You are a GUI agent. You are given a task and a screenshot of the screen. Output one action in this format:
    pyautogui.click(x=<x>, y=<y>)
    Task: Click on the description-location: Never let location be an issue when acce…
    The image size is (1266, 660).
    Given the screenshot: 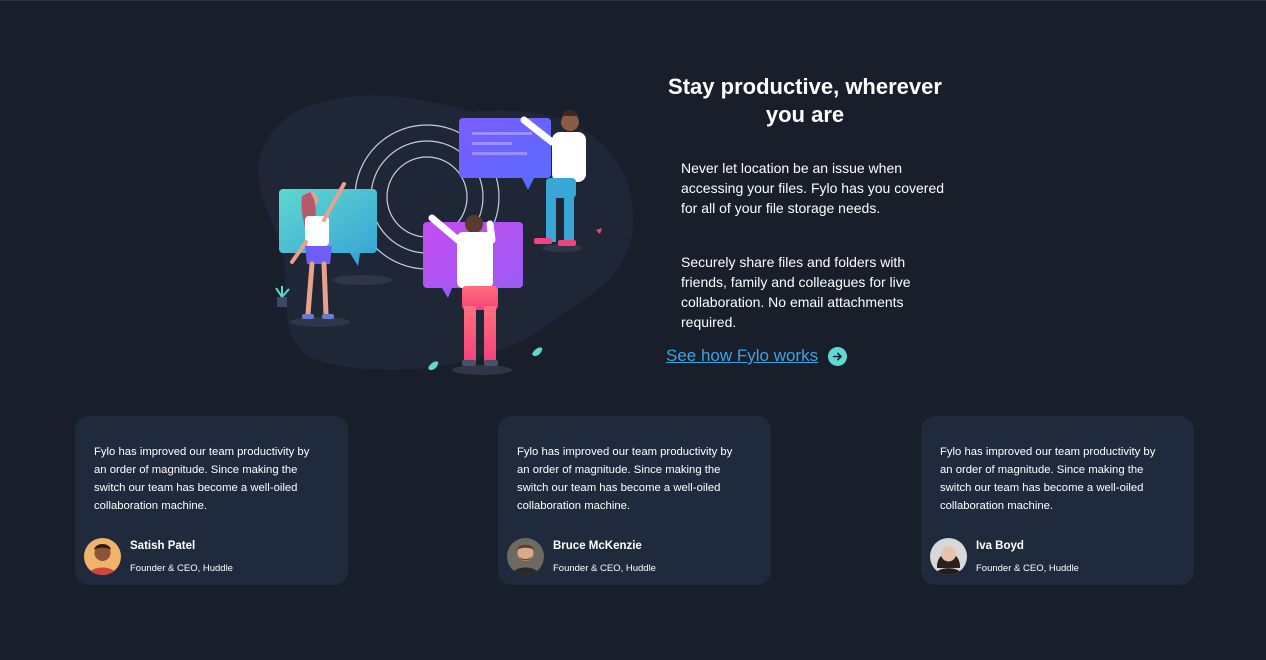 What is the action you would take?
    pyautogui.click(x=813, y=188)
    